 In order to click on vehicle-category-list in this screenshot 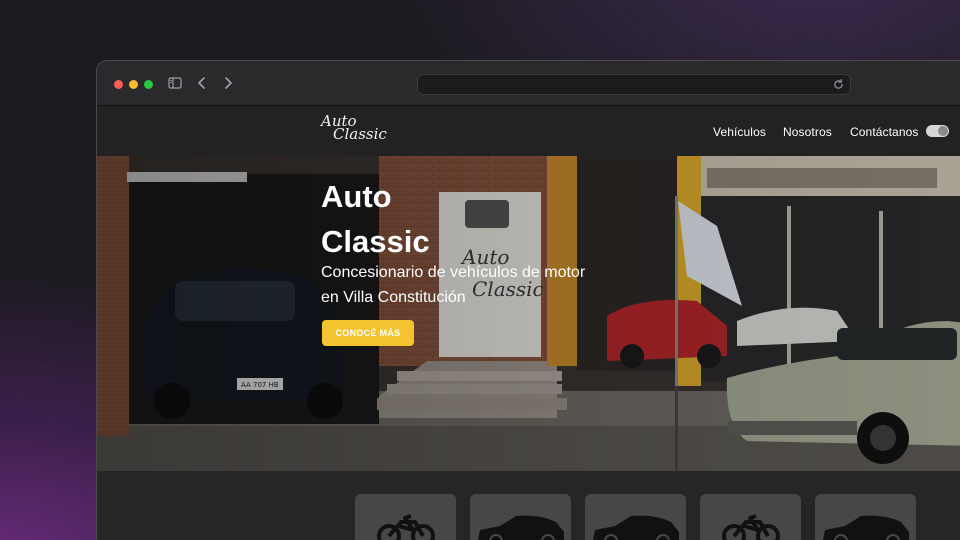, I will do `click(528, 517)`.